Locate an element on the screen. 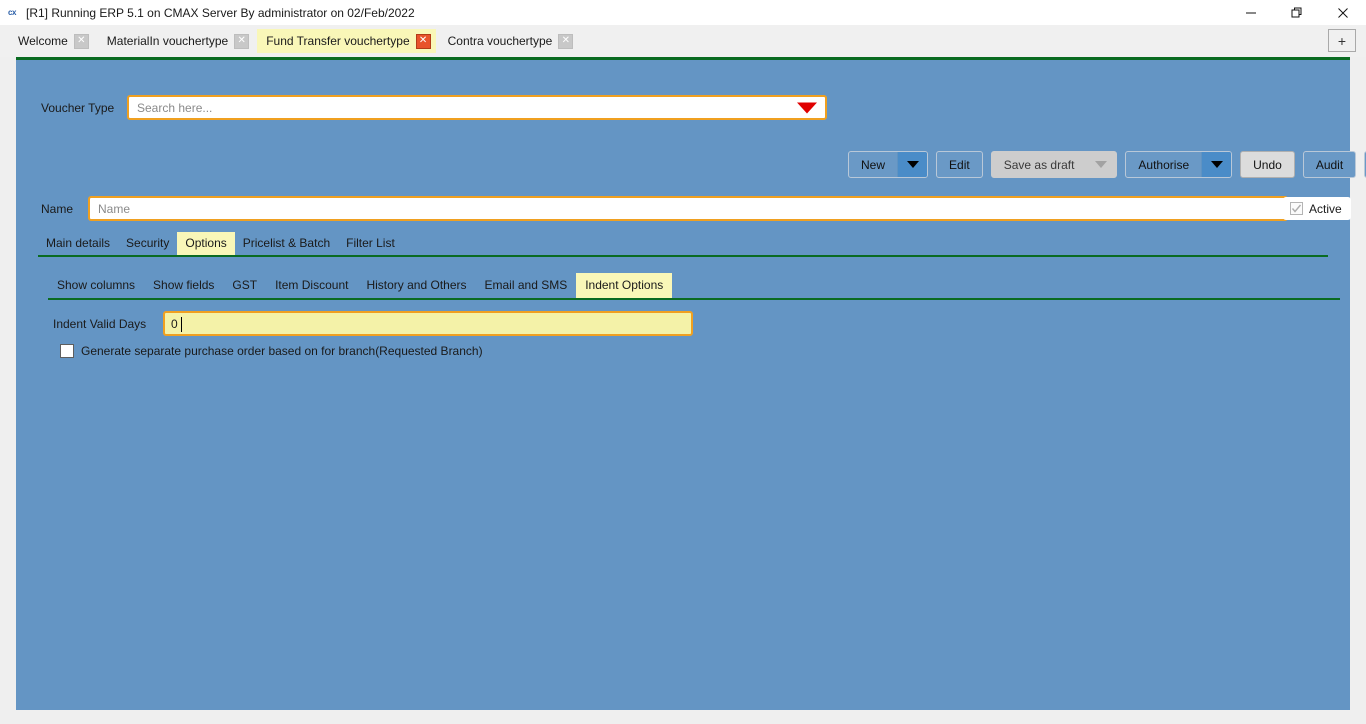 This screenshot has width=1366, height=724. search-input is located at coordinates (459, 107).